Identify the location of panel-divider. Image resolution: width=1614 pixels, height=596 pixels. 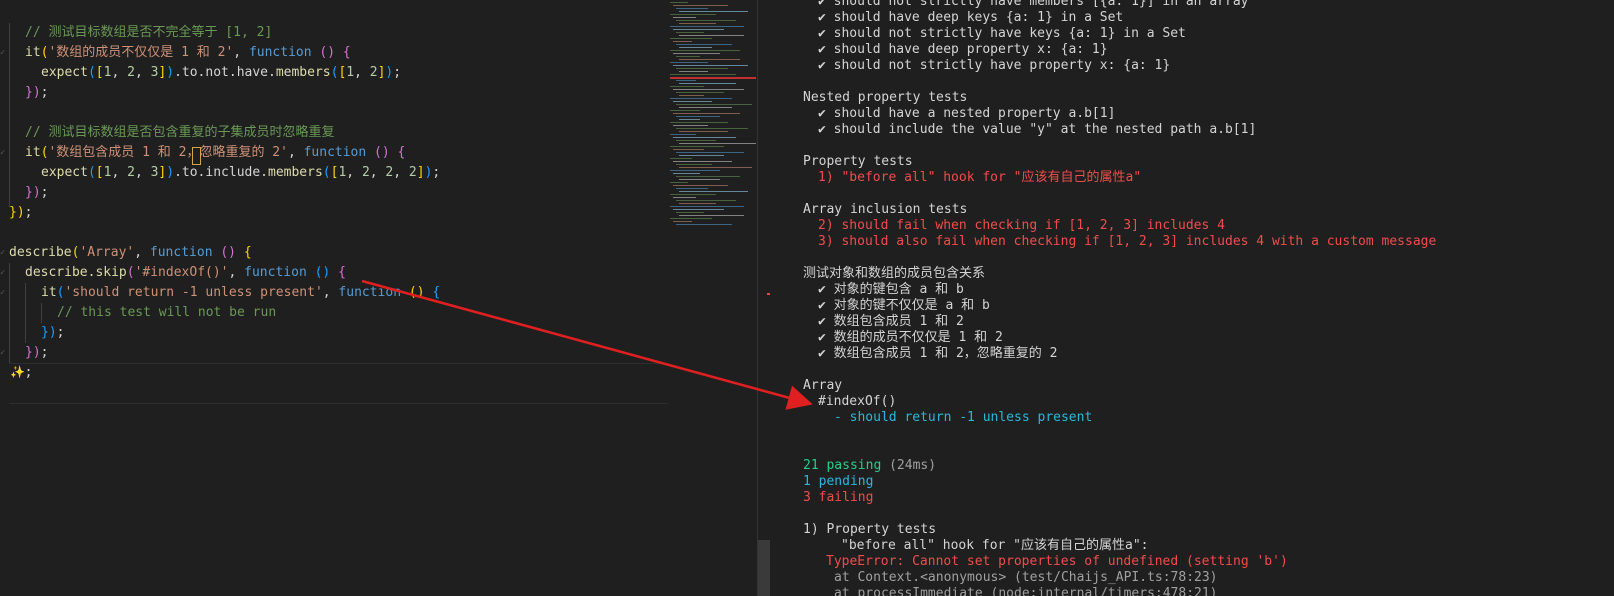
(757, 298).